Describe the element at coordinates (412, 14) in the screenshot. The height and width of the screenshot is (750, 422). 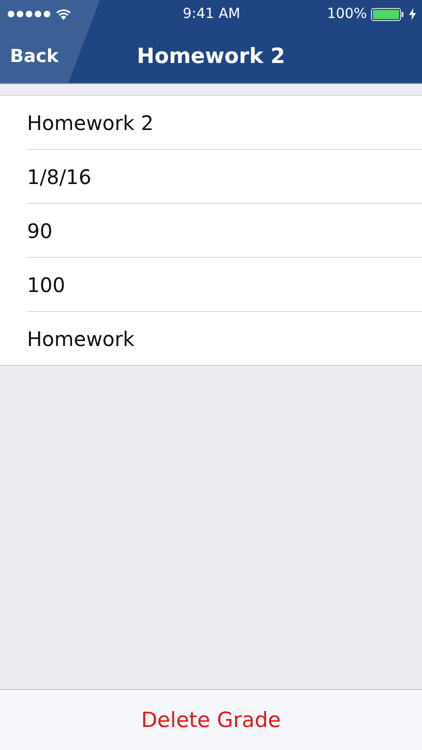
I see `charging-icon` at that location.